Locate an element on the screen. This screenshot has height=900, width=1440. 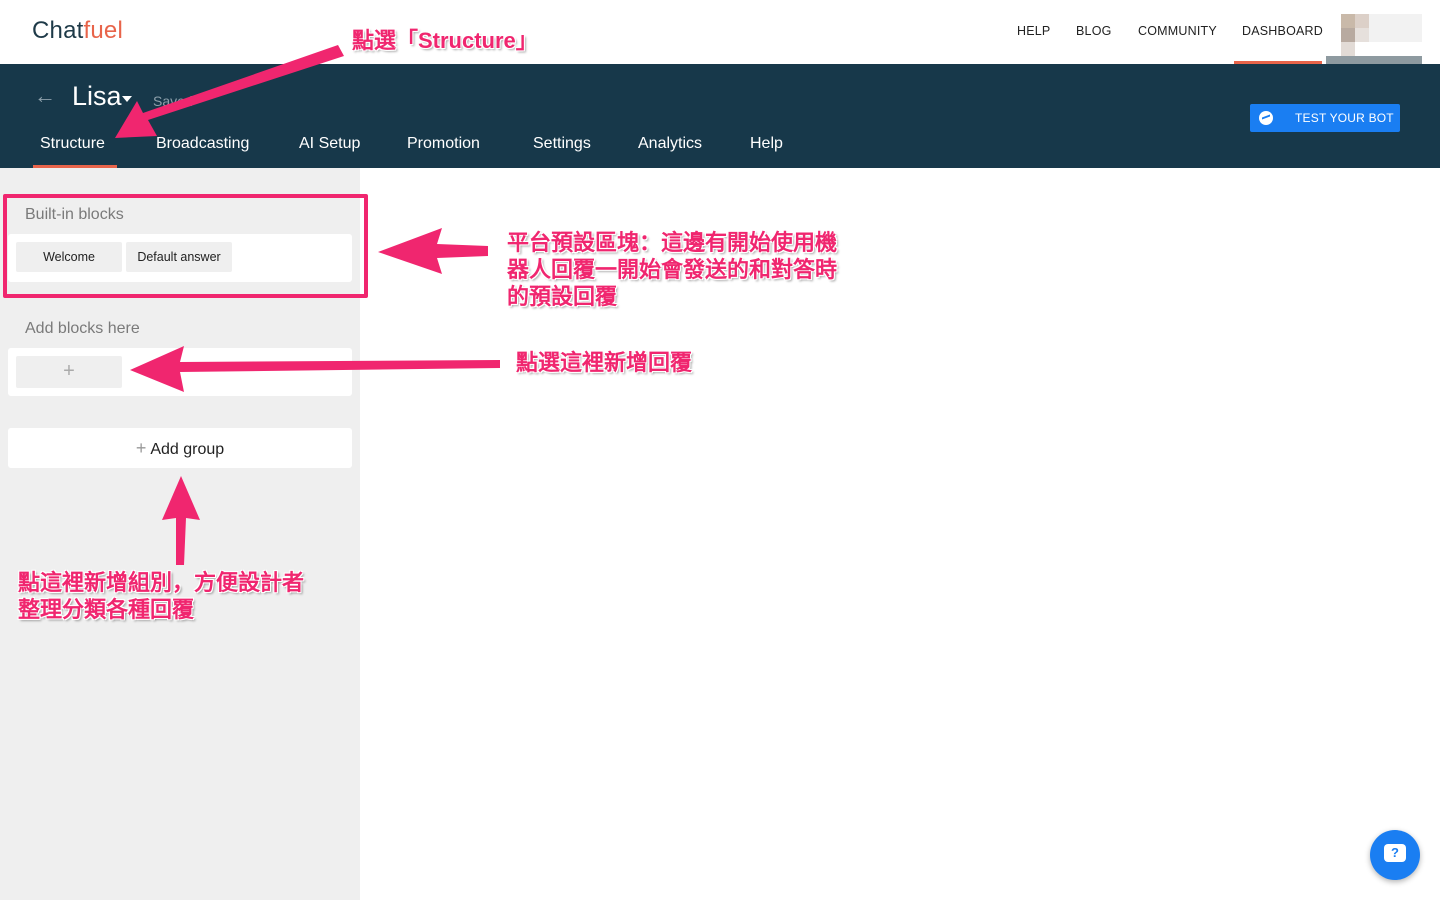
add-group-button: + Add group is located at coordinates (180, 448).